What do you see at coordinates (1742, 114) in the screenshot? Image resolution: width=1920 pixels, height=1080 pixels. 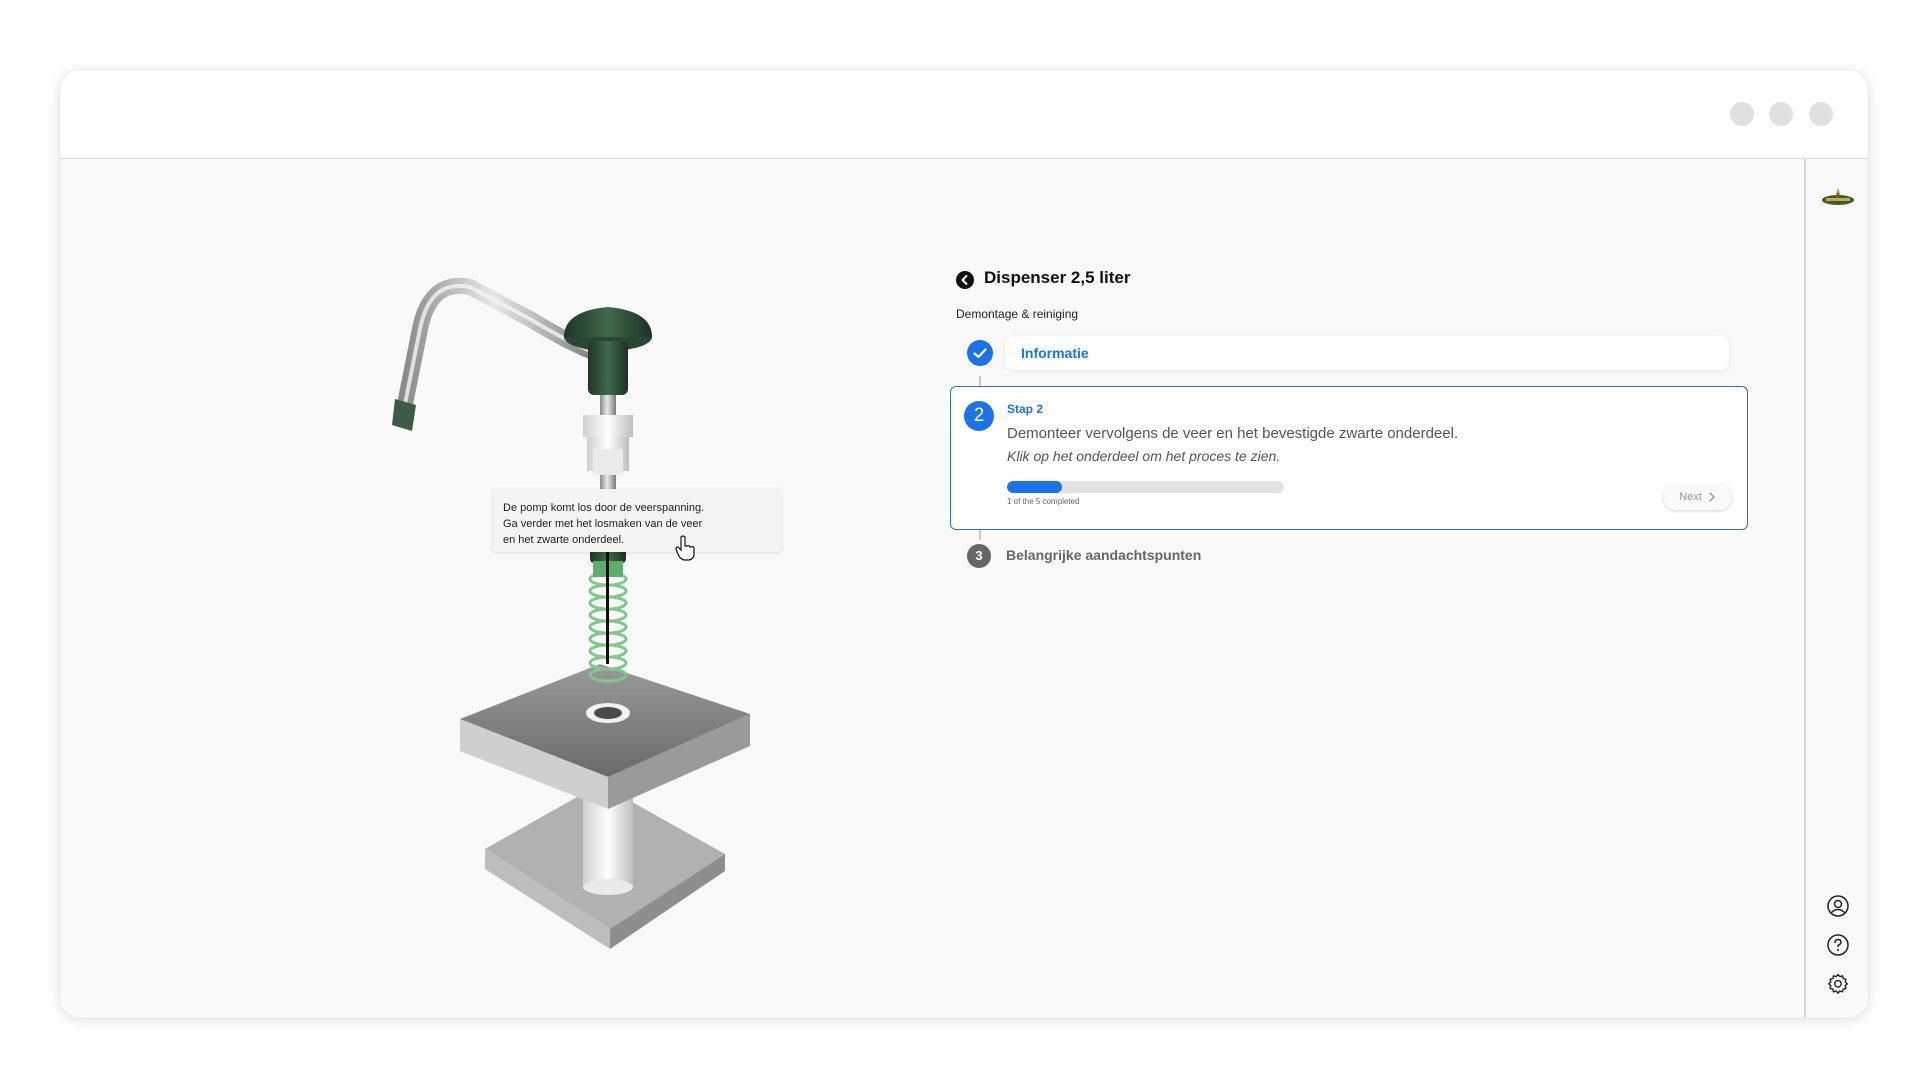 I see `window-control-minimize` at bounding box center [1742, 114].